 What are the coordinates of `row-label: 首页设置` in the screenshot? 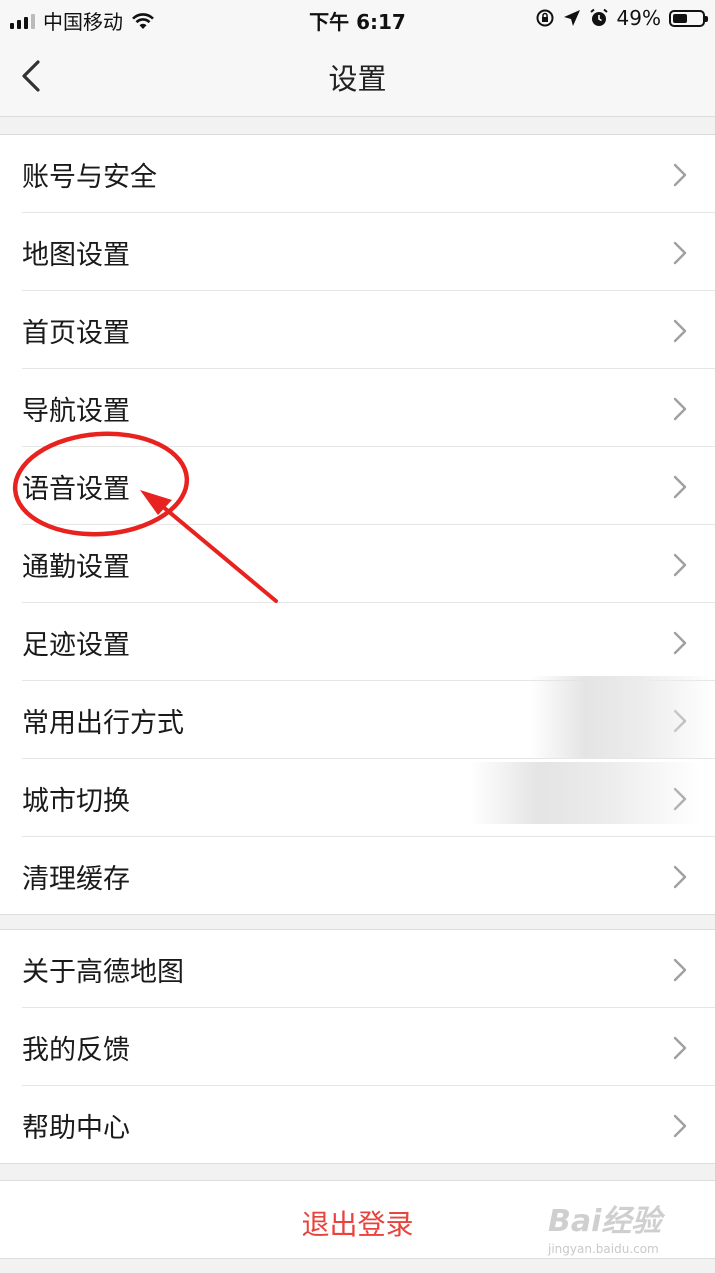 It's located at (76, 333).